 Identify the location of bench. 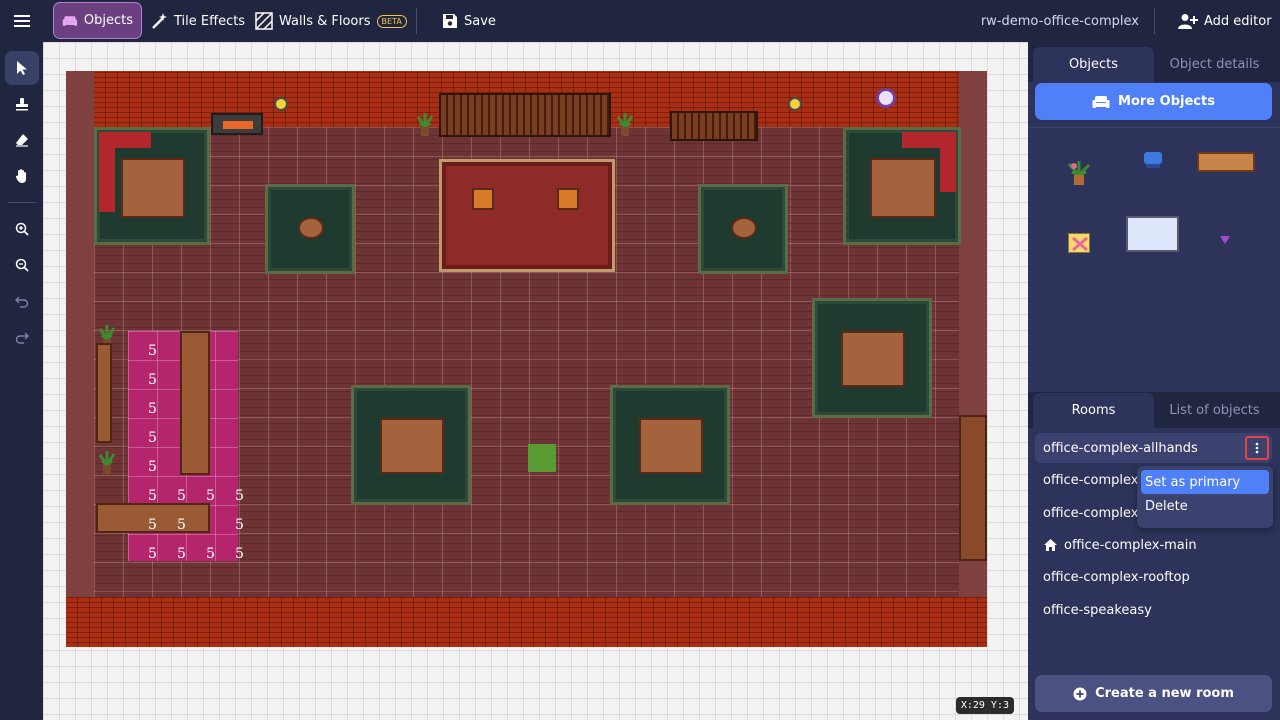
(104, 393).